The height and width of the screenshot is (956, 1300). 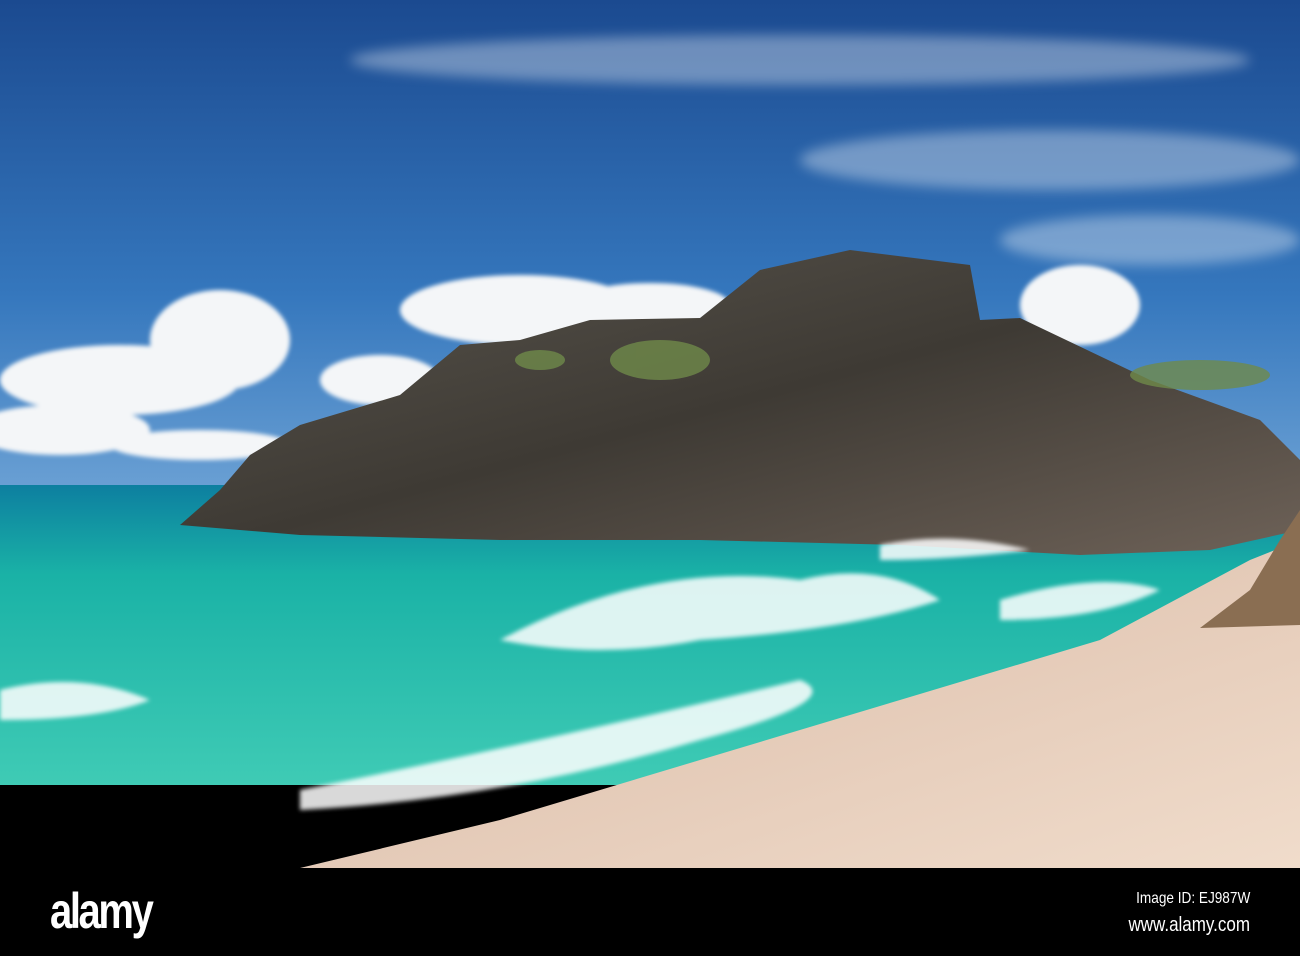 What do you see at coordinates (102, 911) in the screenshot?
I see `alamy-logo: alamy` at bounding box center [102, 911].